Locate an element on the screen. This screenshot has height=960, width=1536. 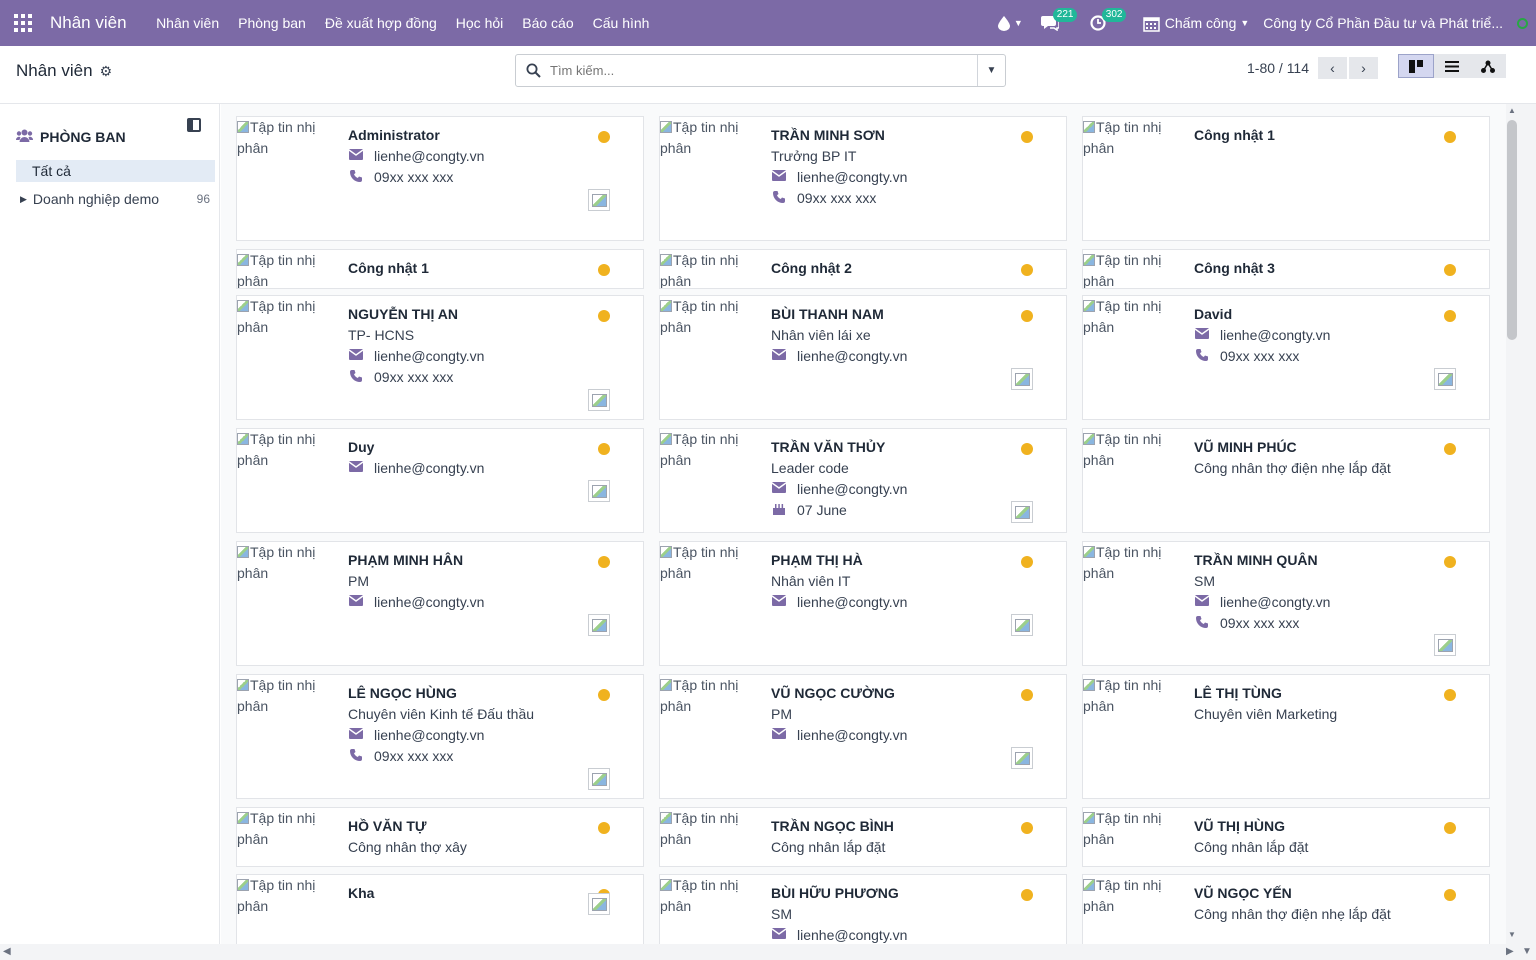
chevron-down-icon: ▼ is located at coordinates (1245, 23).